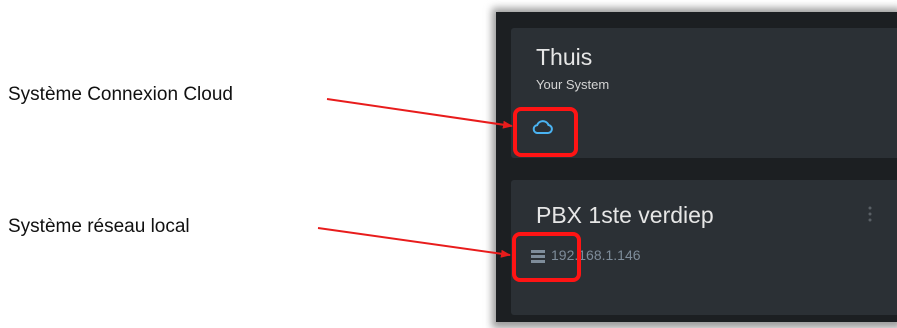  What do you see at coordinates (415, 178) in the screenshot?
I see `annotation-arrows` at bounding box center [415, 178].